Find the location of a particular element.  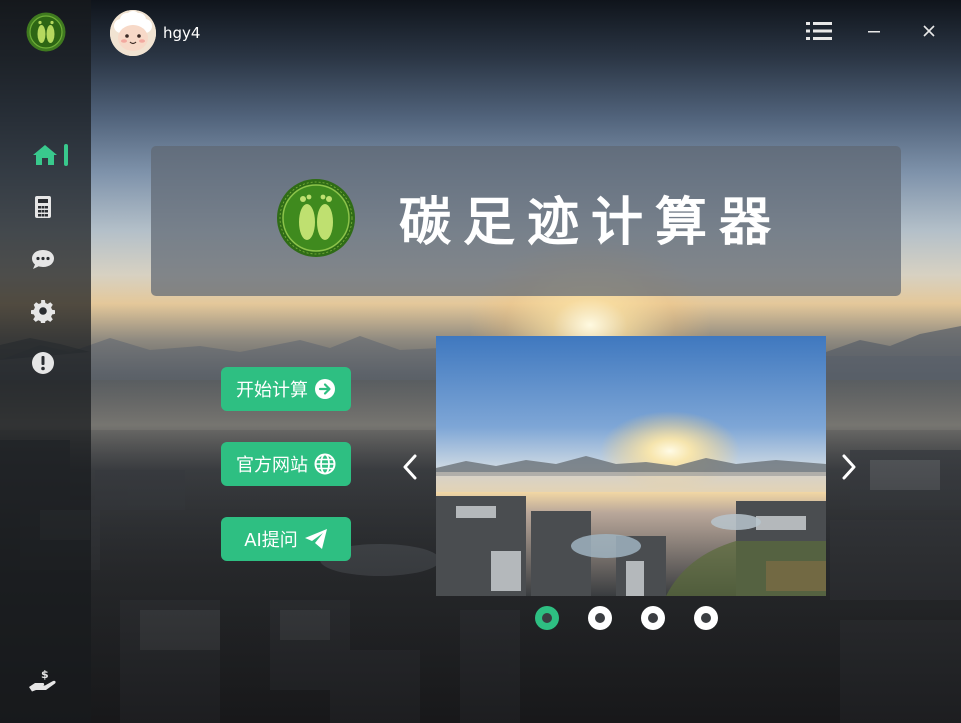

nav-calculator is located at coordinates (43, 207).